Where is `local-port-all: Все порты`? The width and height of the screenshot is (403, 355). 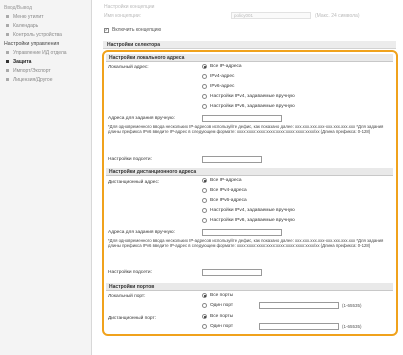 local-port-all: Все порты is located at coordinates (217, 295).